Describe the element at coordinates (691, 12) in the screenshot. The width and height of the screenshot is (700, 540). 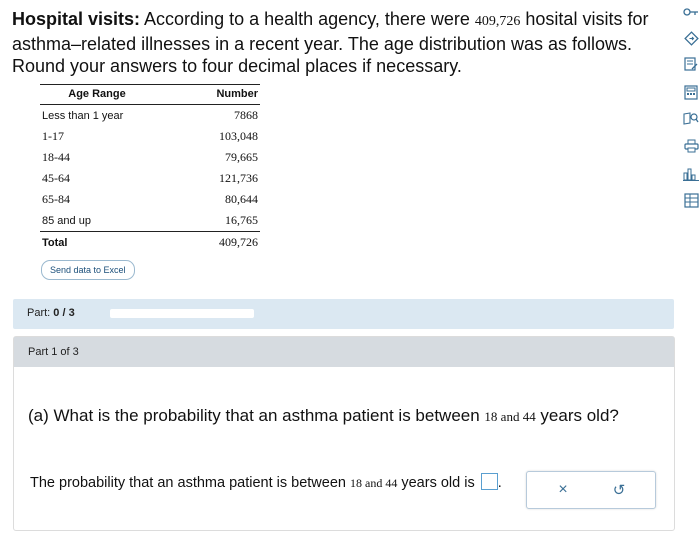
I see `key-icon` at that location.